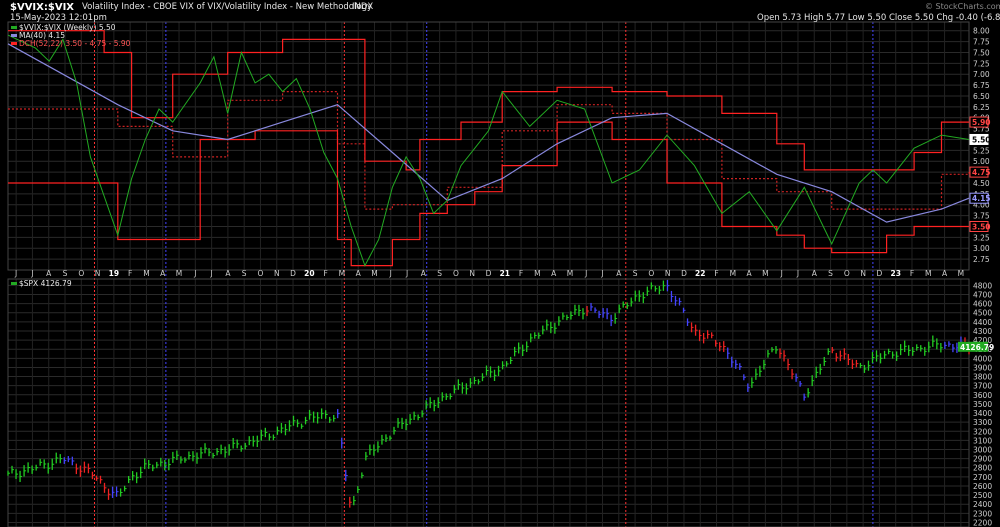 Image resolution: width=1000 pixels, height=527 pixels. I want to click on y-tick-label-lower: 3800, so click(982, 377).